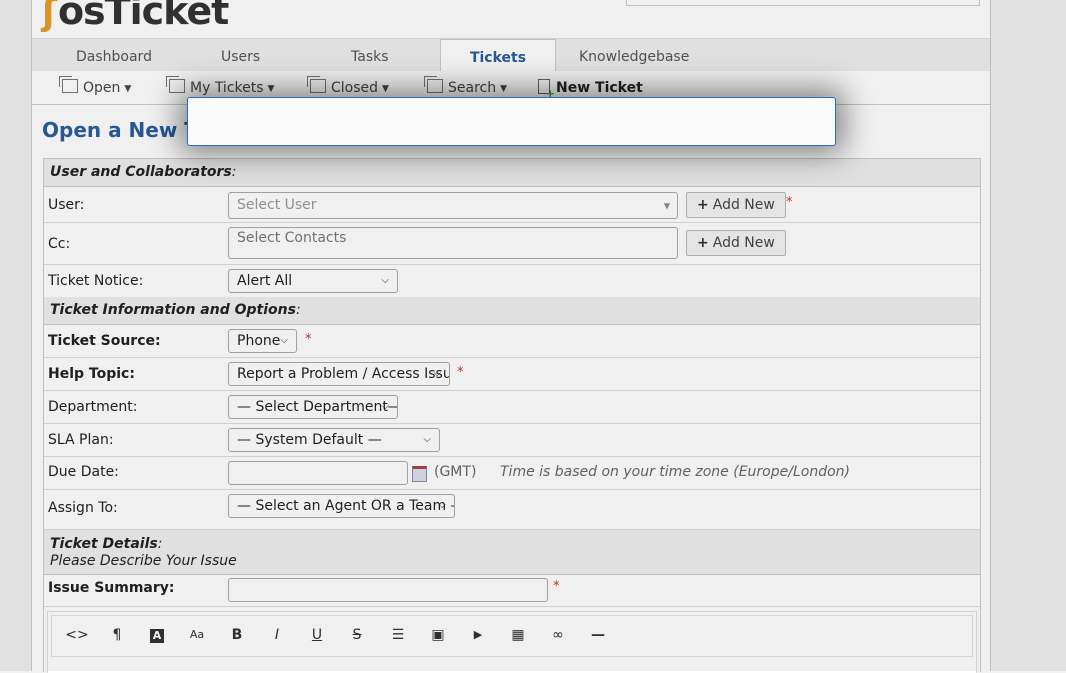  I want to click on loading-dialog, so click(511, 121).